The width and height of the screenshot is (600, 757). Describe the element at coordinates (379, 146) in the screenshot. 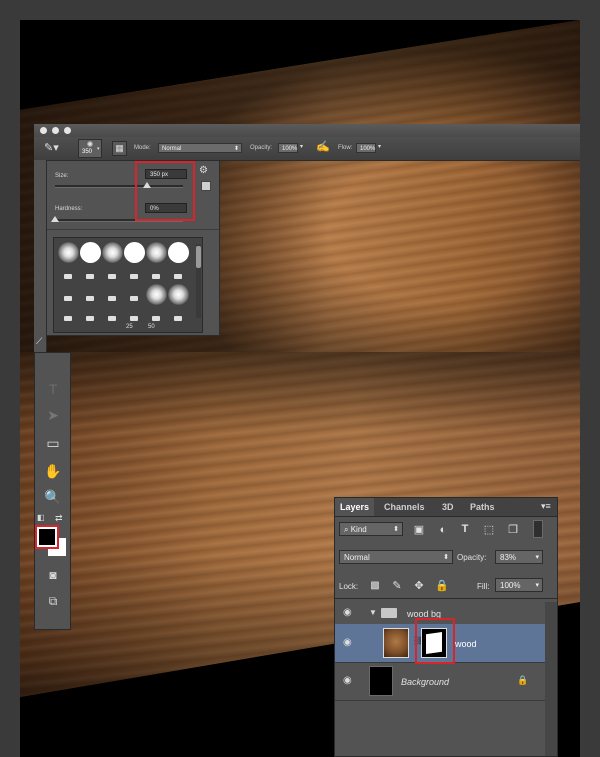

I see `flow-slider-button: ▾` at that location.